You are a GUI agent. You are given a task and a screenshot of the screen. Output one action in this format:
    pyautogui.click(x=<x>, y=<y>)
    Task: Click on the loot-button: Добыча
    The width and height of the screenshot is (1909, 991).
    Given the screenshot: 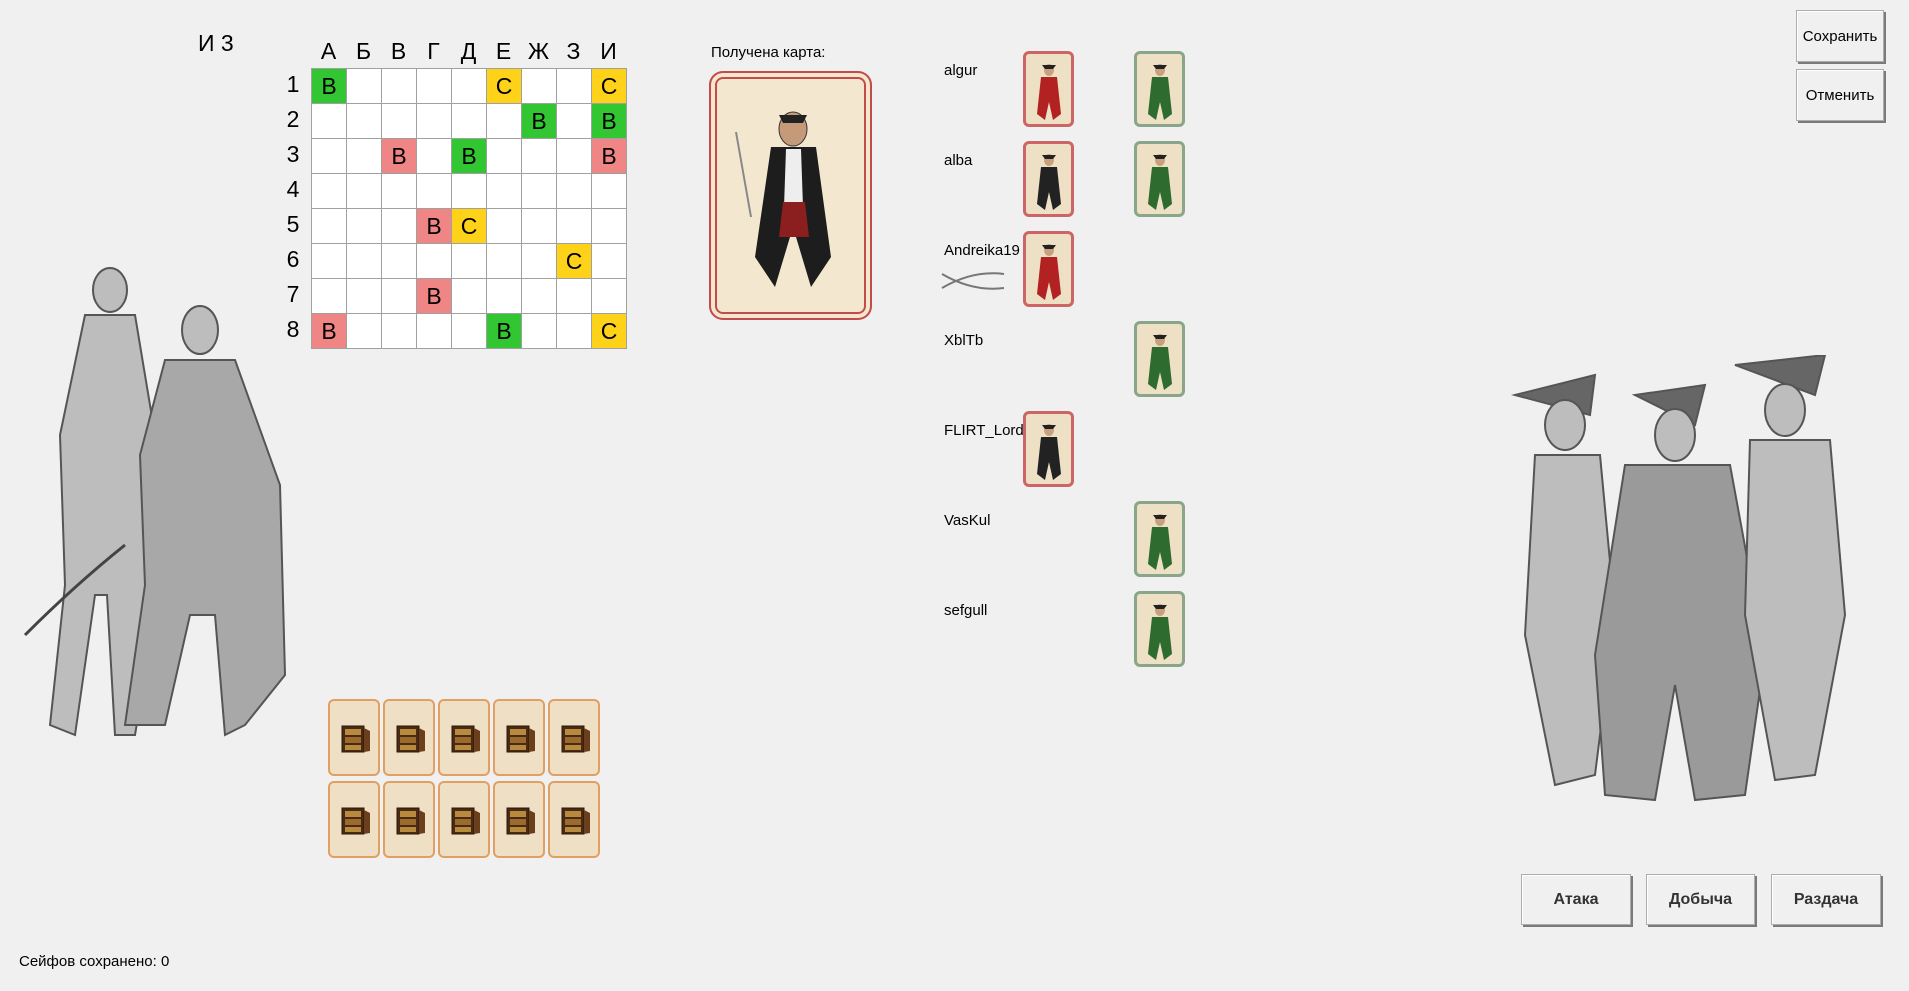 What is the action you would take?
    pyautogui.click(x=1700, y=899)
    